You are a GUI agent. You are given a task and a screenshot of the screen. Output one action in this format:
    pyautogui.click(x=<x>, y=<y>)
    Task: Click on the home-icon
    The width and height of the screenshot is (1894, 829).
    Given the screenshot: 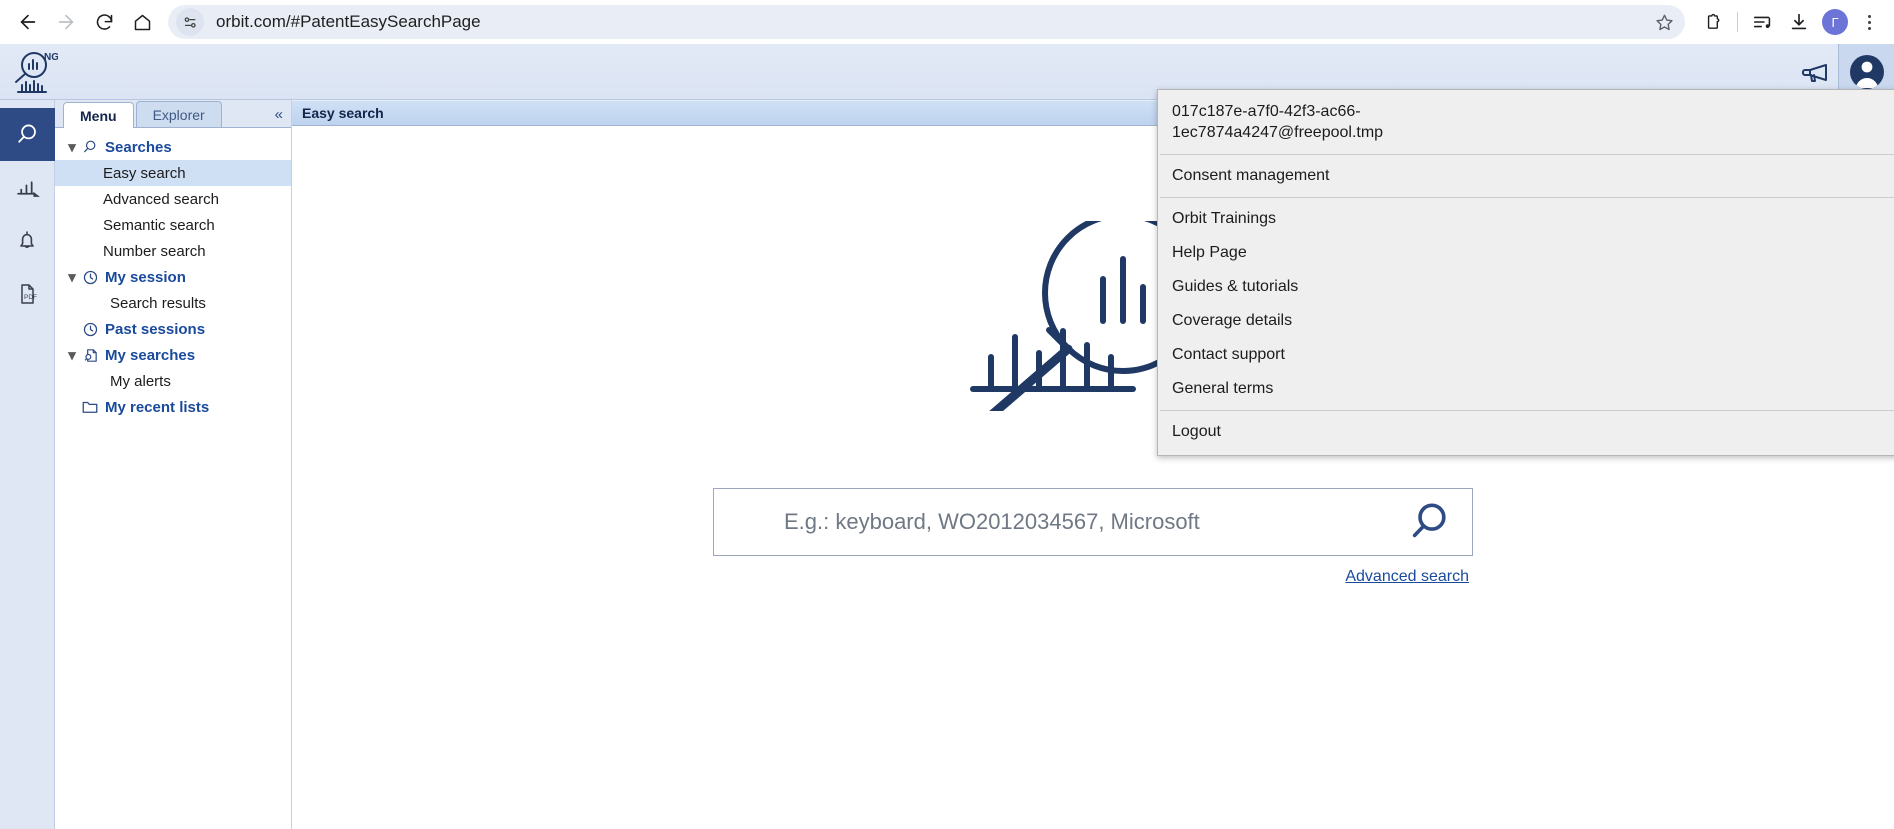 What is the action you would take?
    pyautogui.click(x=142, y=22)
    